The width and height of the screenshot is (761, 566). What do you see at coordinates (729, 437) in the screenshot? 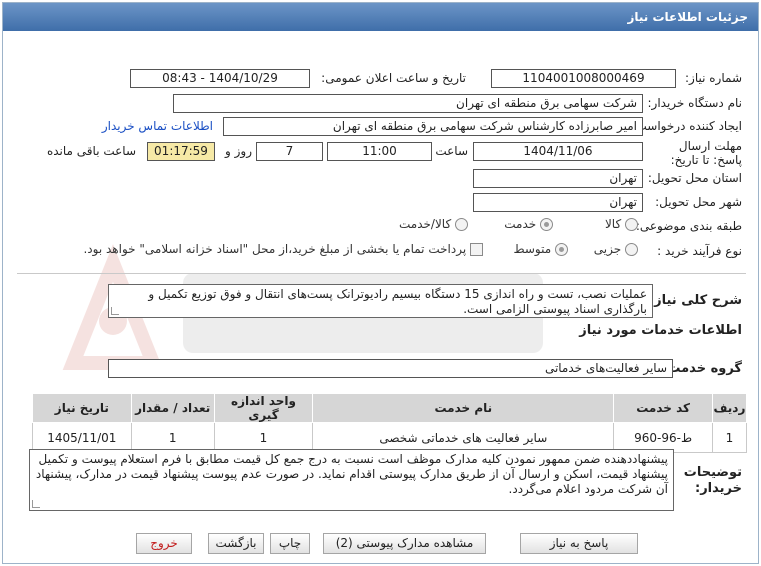
I see `cell-row: 1` at bounding box center [729, 437].